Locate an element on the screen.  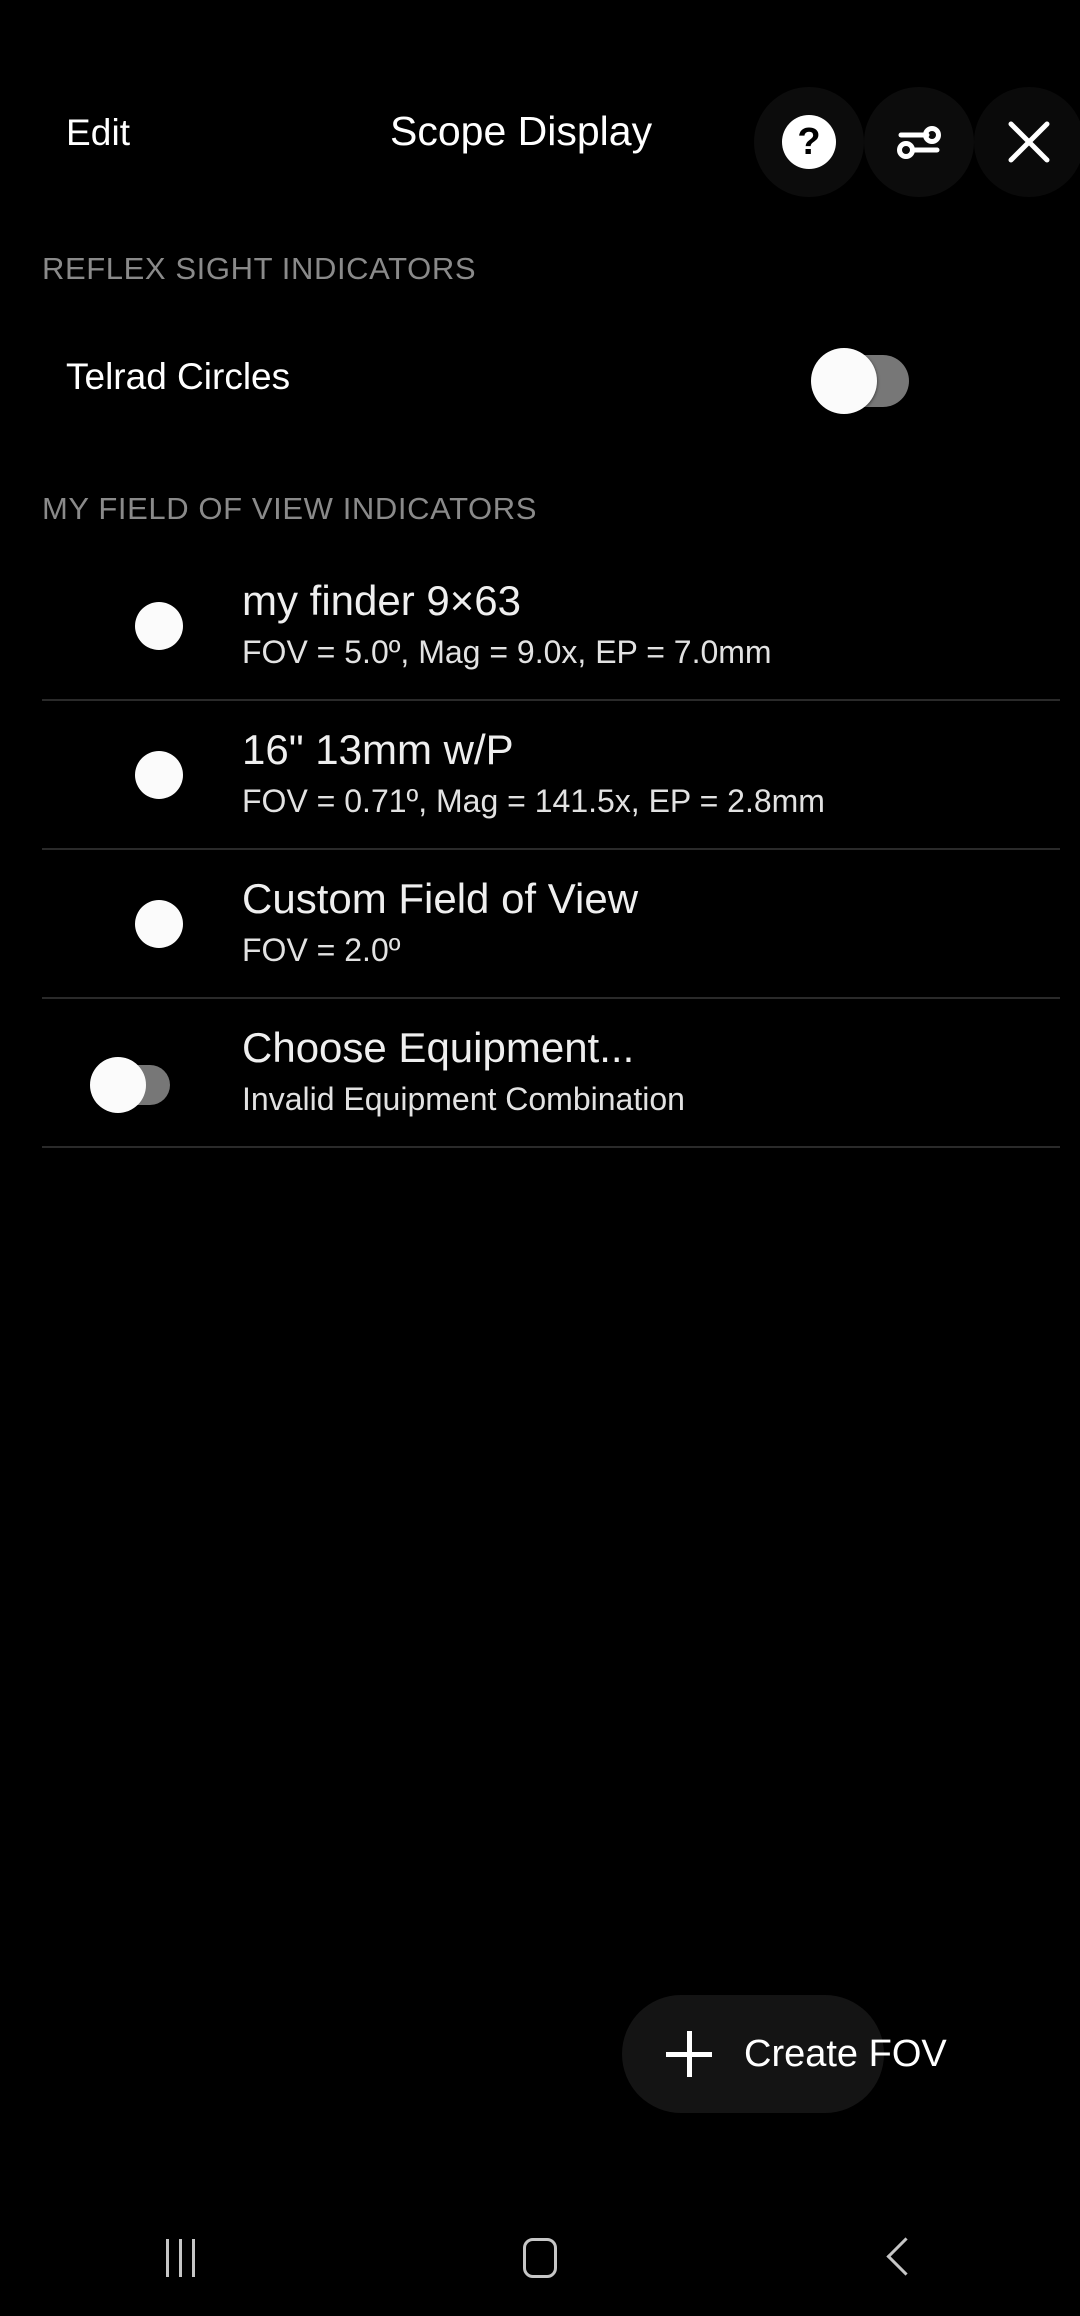
list-item-subtitle: FOV = 0.71º, Mag = 141.5x, EP = 2.8mm is located at coordinates (533, 801).